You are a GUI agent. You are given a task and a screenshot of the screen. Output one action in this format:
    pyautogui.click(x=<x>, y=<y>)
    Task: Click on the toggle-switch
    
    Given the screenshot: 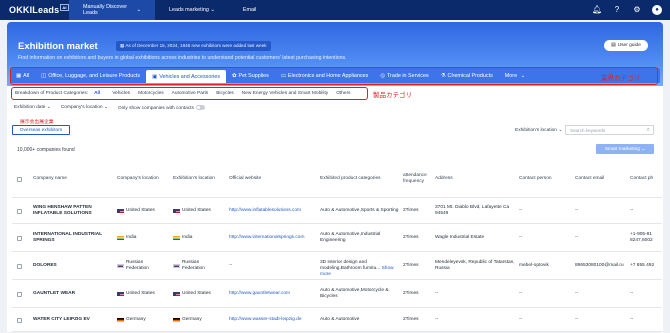 What is the action you would take?
    pyautogui.click(x=200, y=107)
    